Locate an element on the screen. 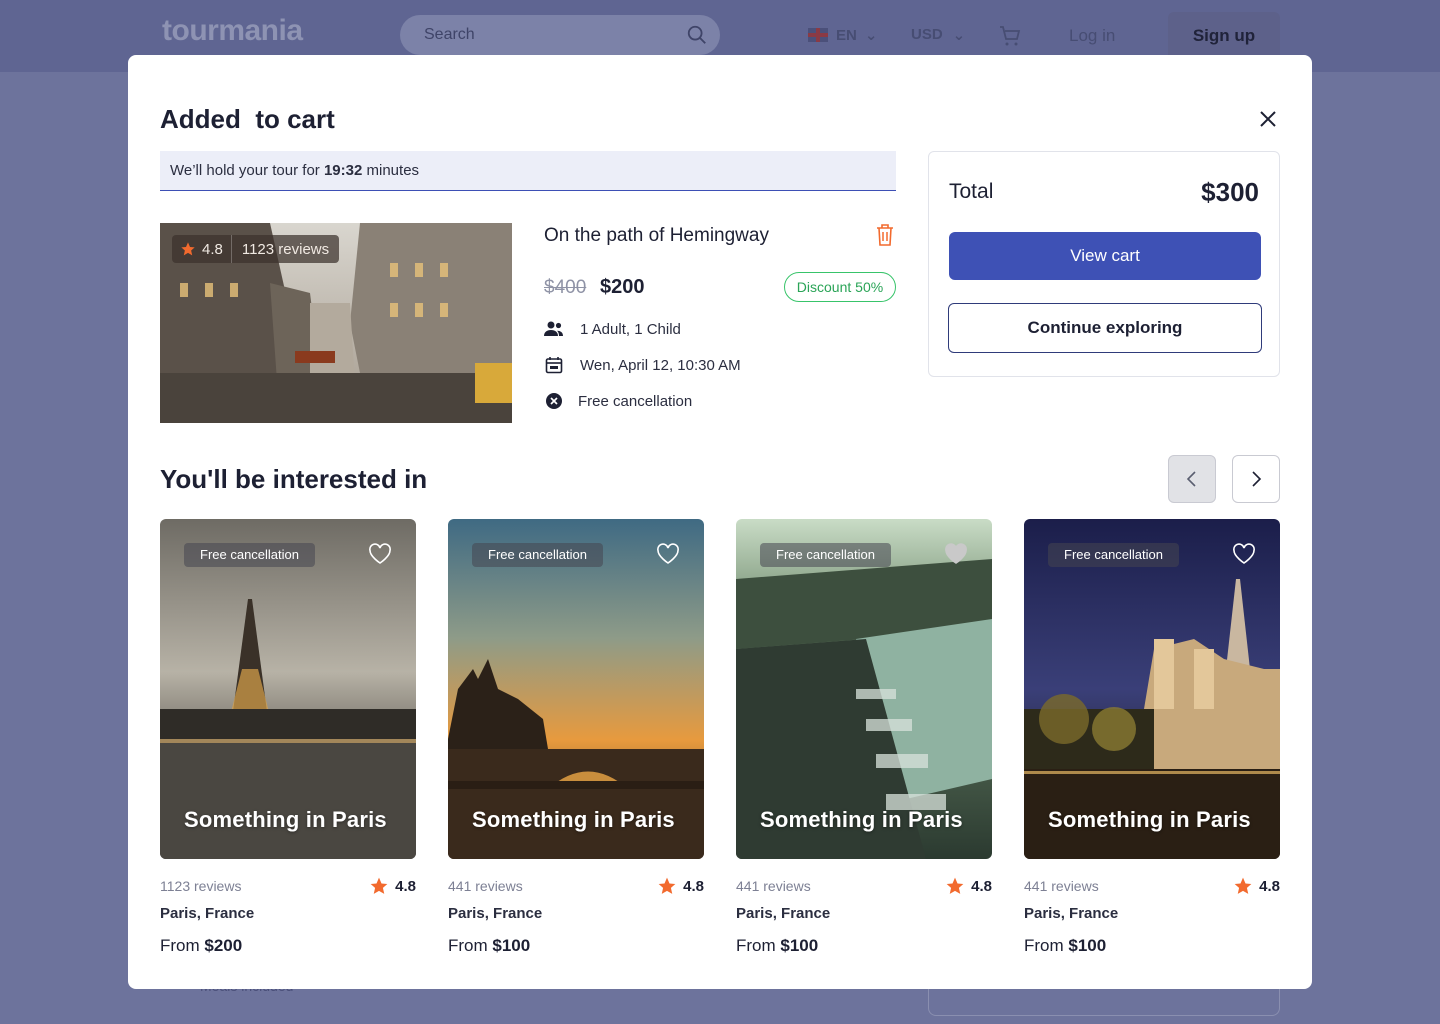  language-label: EN is located at coordinates (846, 35).